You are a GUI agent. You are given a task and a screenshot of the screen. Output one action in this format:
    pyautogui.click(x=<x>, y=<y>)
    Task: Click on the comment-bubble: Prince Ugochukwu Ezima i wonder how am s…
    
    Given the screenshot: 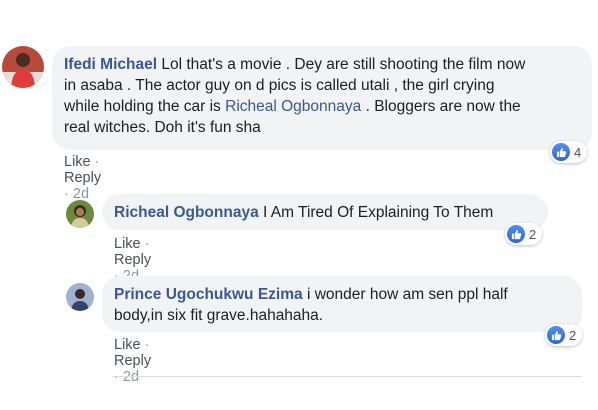 What is the action you would take?
    pyautogui.click(x=342, y=304)
    